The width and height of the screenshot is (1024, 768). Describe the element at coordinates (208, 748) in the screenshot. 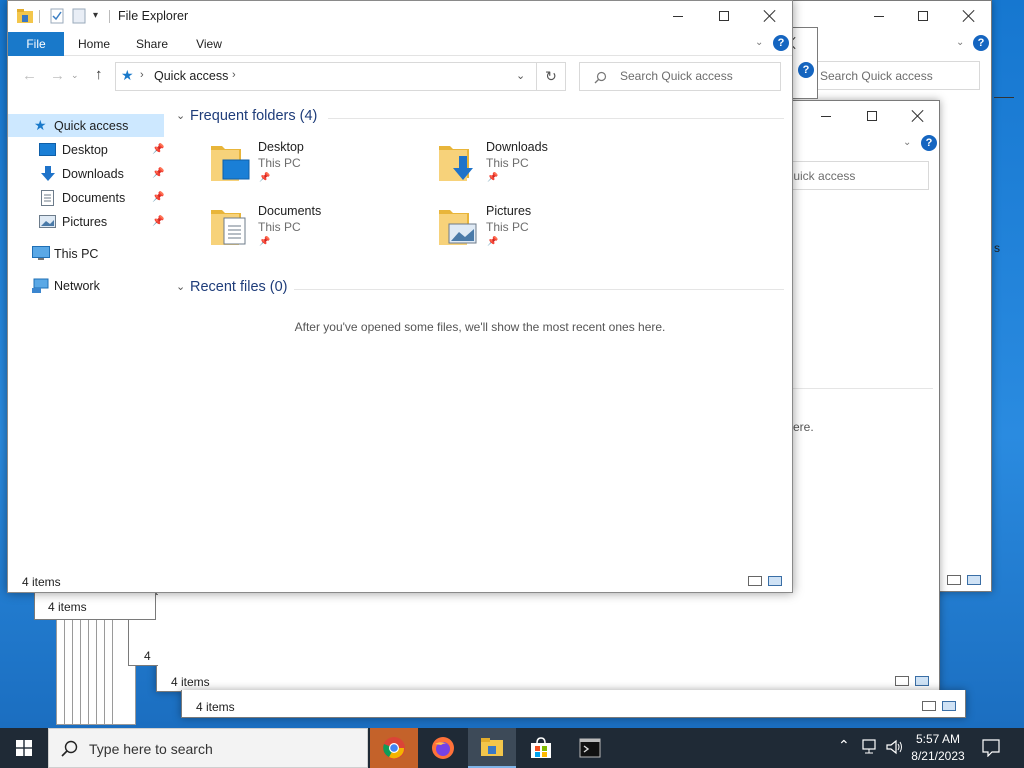

I see `taskbar-search-box: Type here to search` at that location.